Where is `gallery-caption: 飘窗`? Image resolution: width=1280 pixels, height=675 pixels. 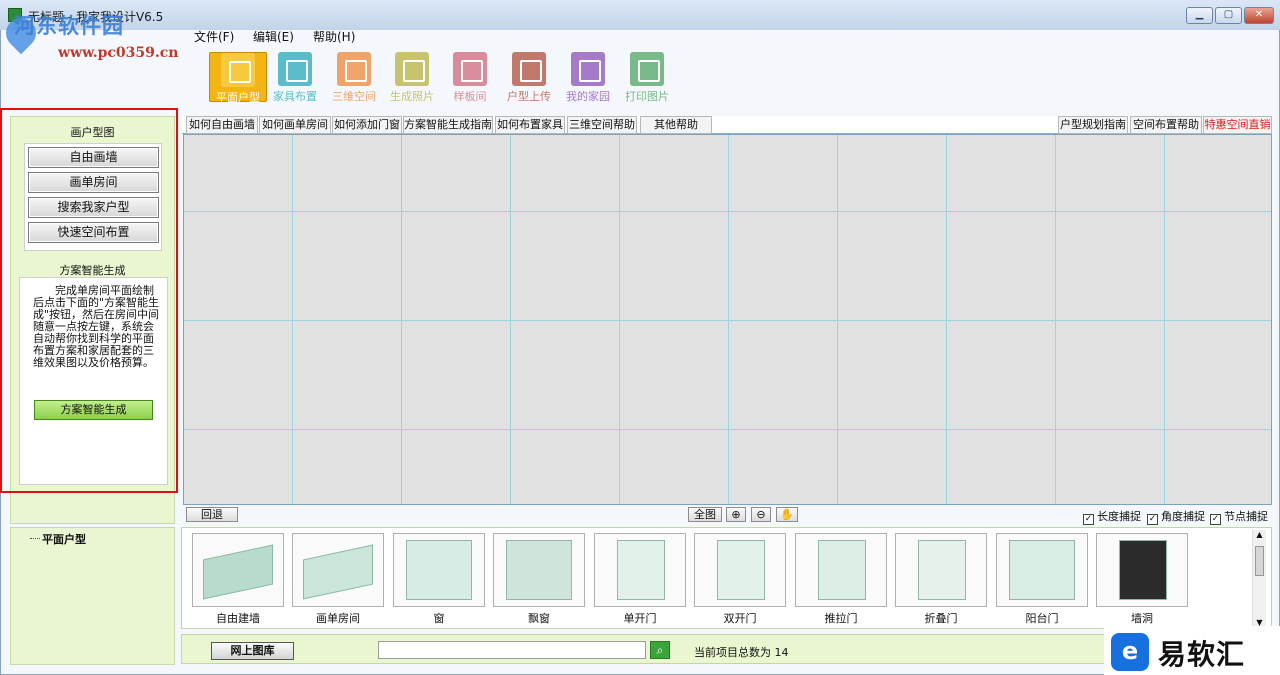
gallery-caption: 飘窗 is located at coordinates (539, 618).